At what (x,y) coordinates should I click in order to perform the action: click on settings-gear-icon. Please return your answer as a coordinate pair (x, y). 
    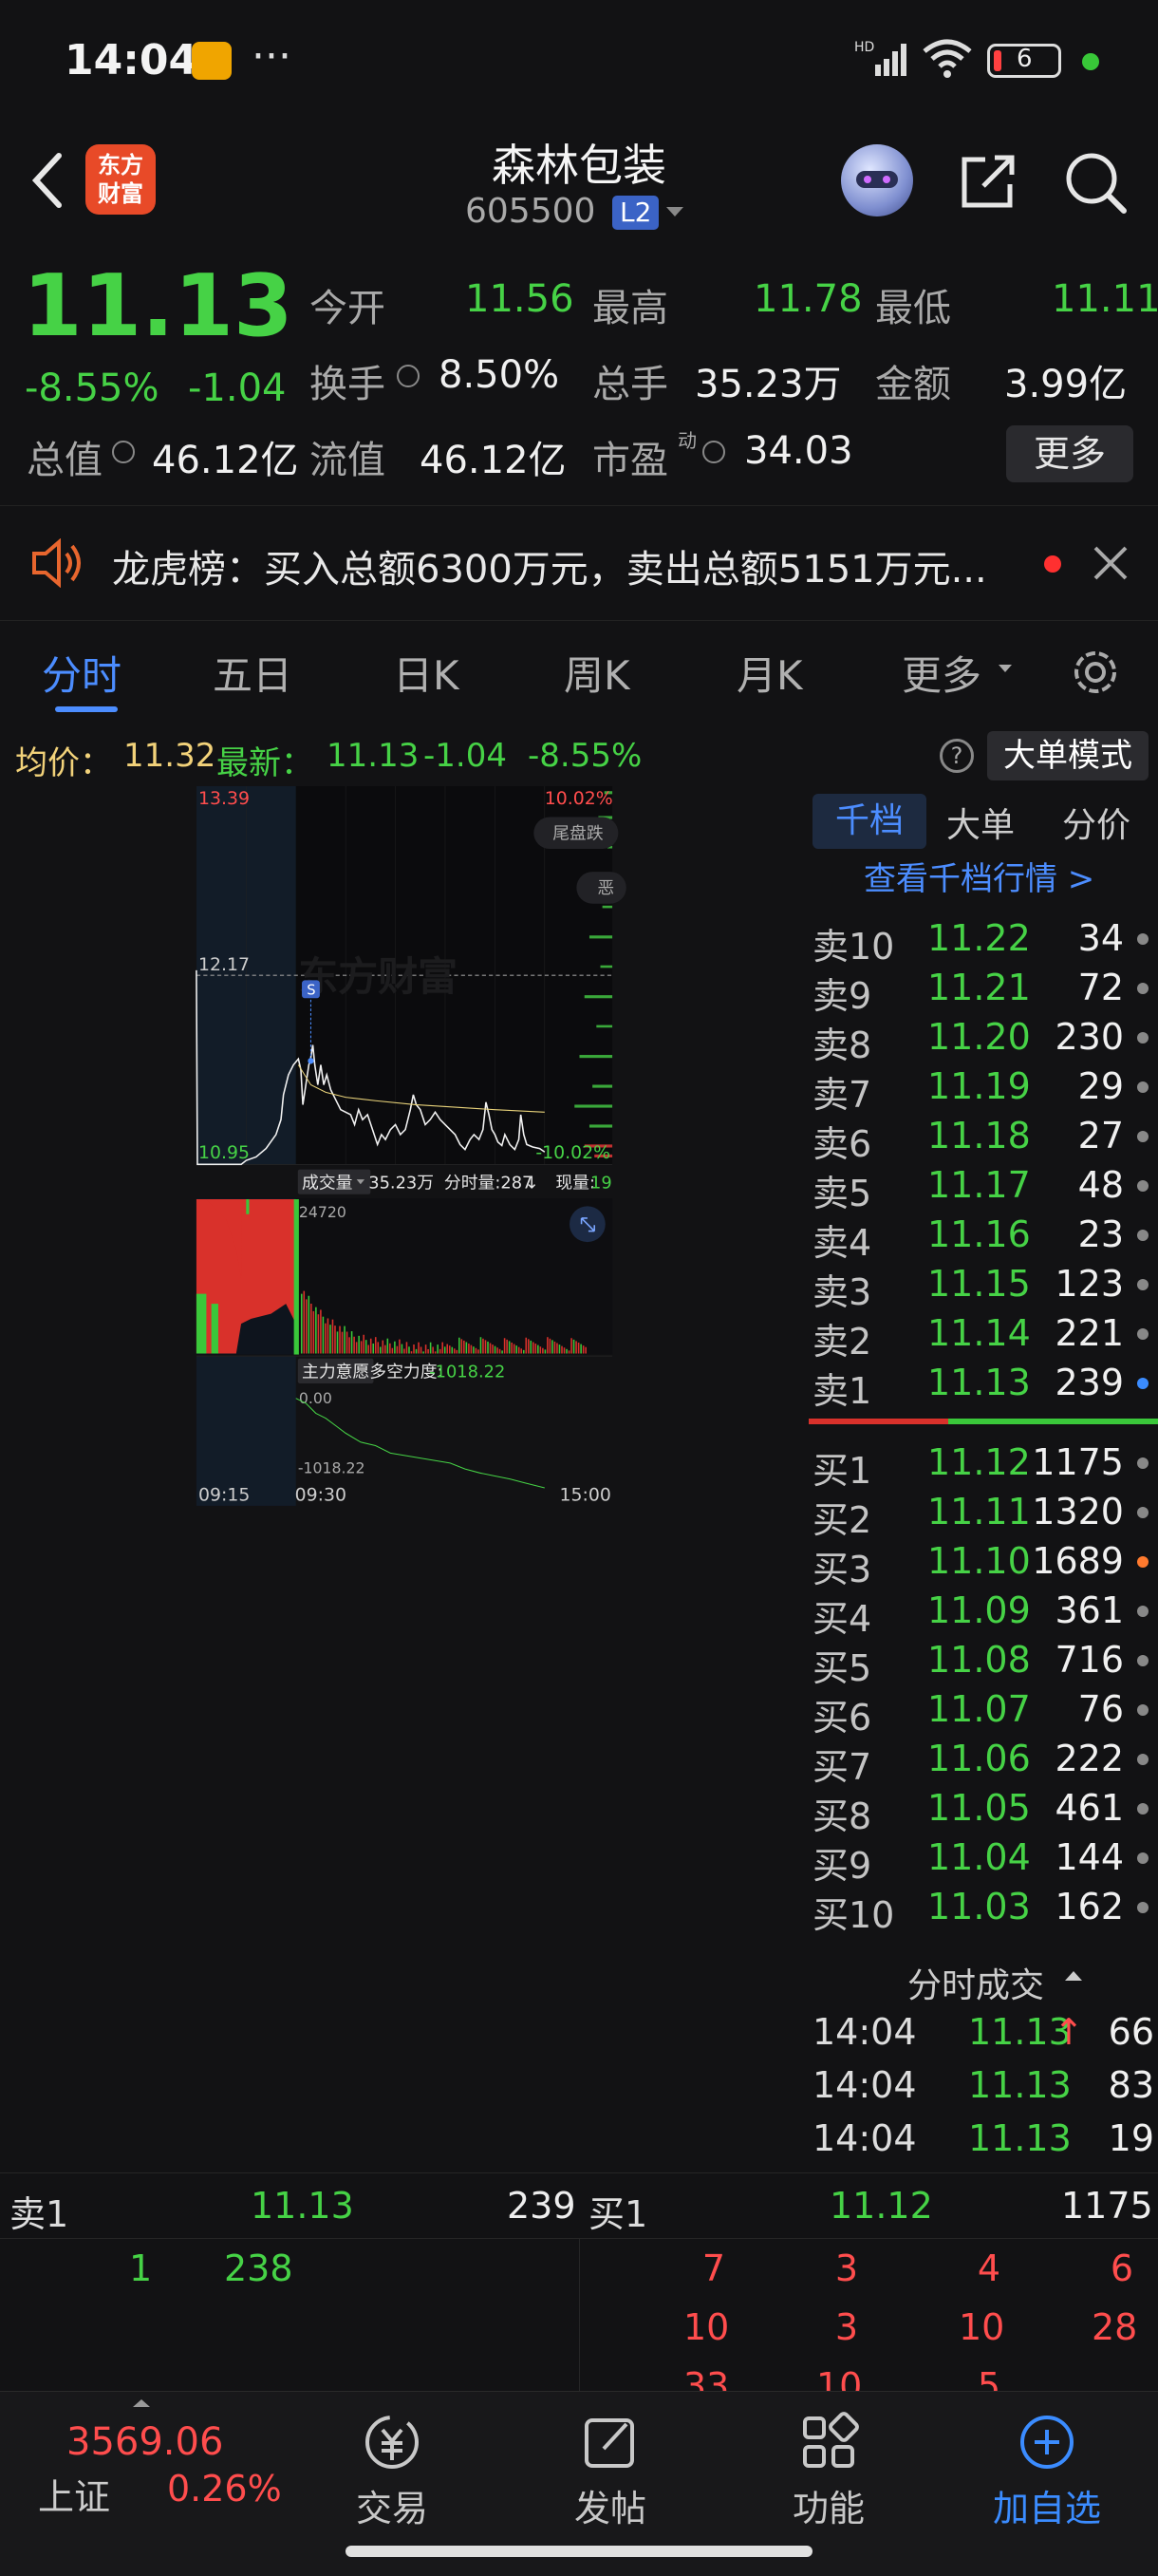
    Looking at the image, I should click on (1095, 672).